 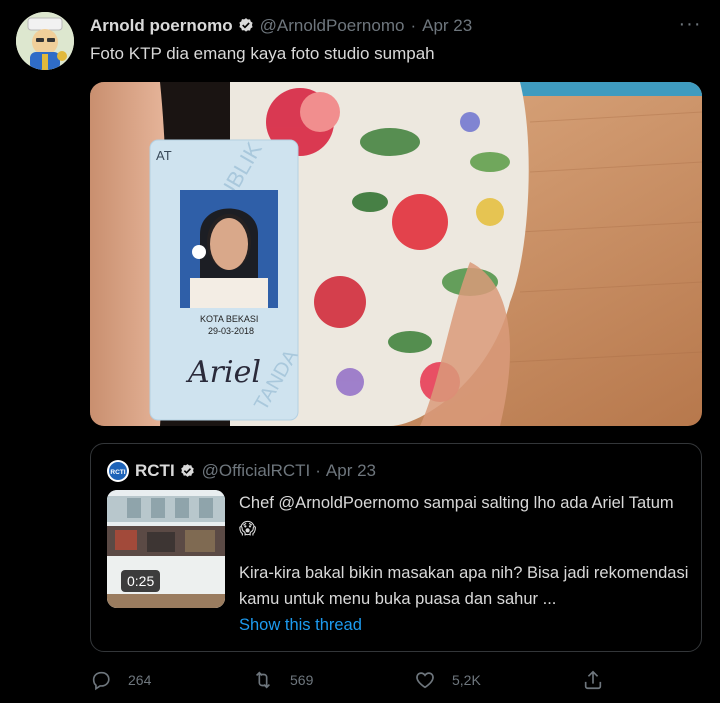 I want to click on tweet-header: Arnold poernomo @ArnoldPoernomo · Apr 23, so click(x=281, y=26).